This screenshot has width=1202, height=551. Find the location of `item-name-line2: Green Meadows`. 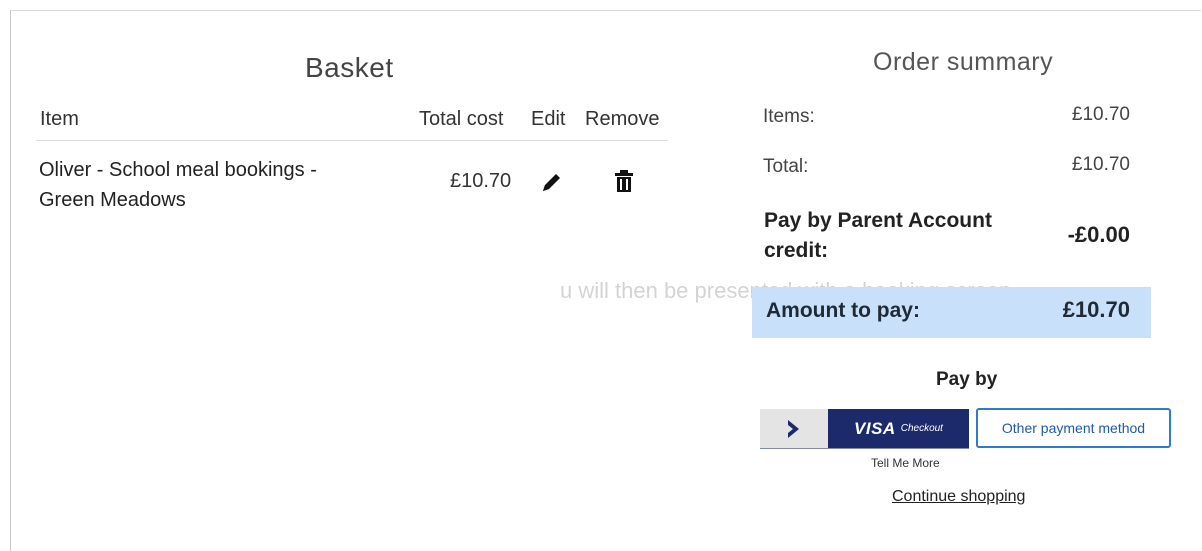

item-name-line2: Green Meadows is located at coordinates (112, 200).